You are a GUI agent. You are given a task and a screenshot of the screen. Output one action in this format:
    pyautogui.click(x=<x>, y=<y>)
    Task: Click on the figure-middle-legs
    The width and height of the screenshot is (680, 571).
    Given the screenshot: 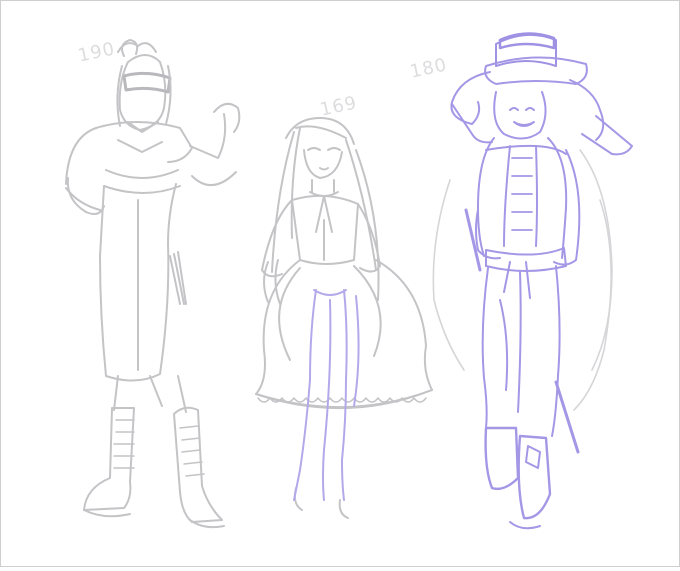 What is the action you would take?
    pyautogui.click(x=326, y=395)
    